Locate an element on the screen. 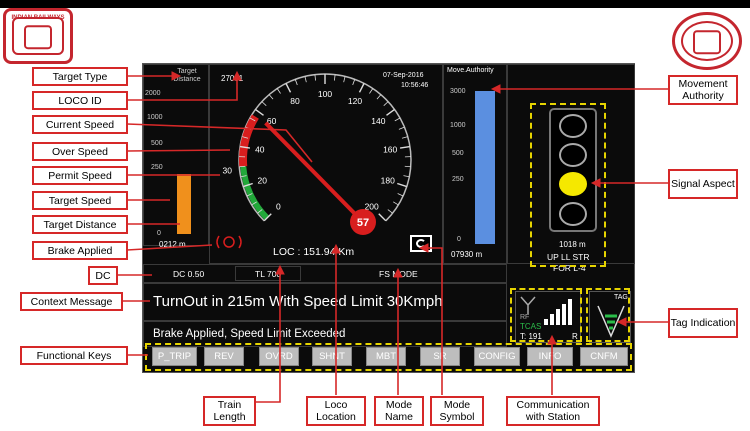 This screenshot has width=750, height=431. label-loco-id: LOCO ID is located at coordinates (80, 100).